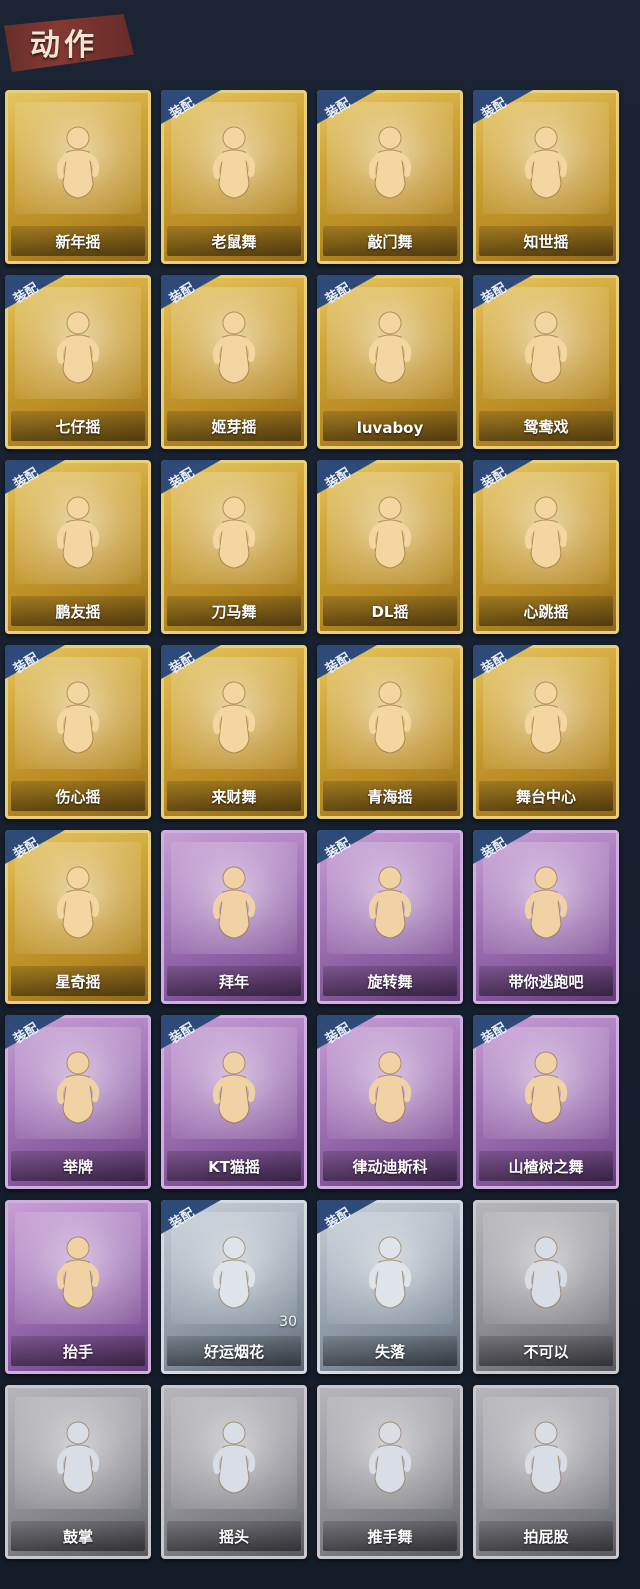 This screenshot has height=1589, width=640. I want to click on card-label: 老鼠舞, so click(234, 242).